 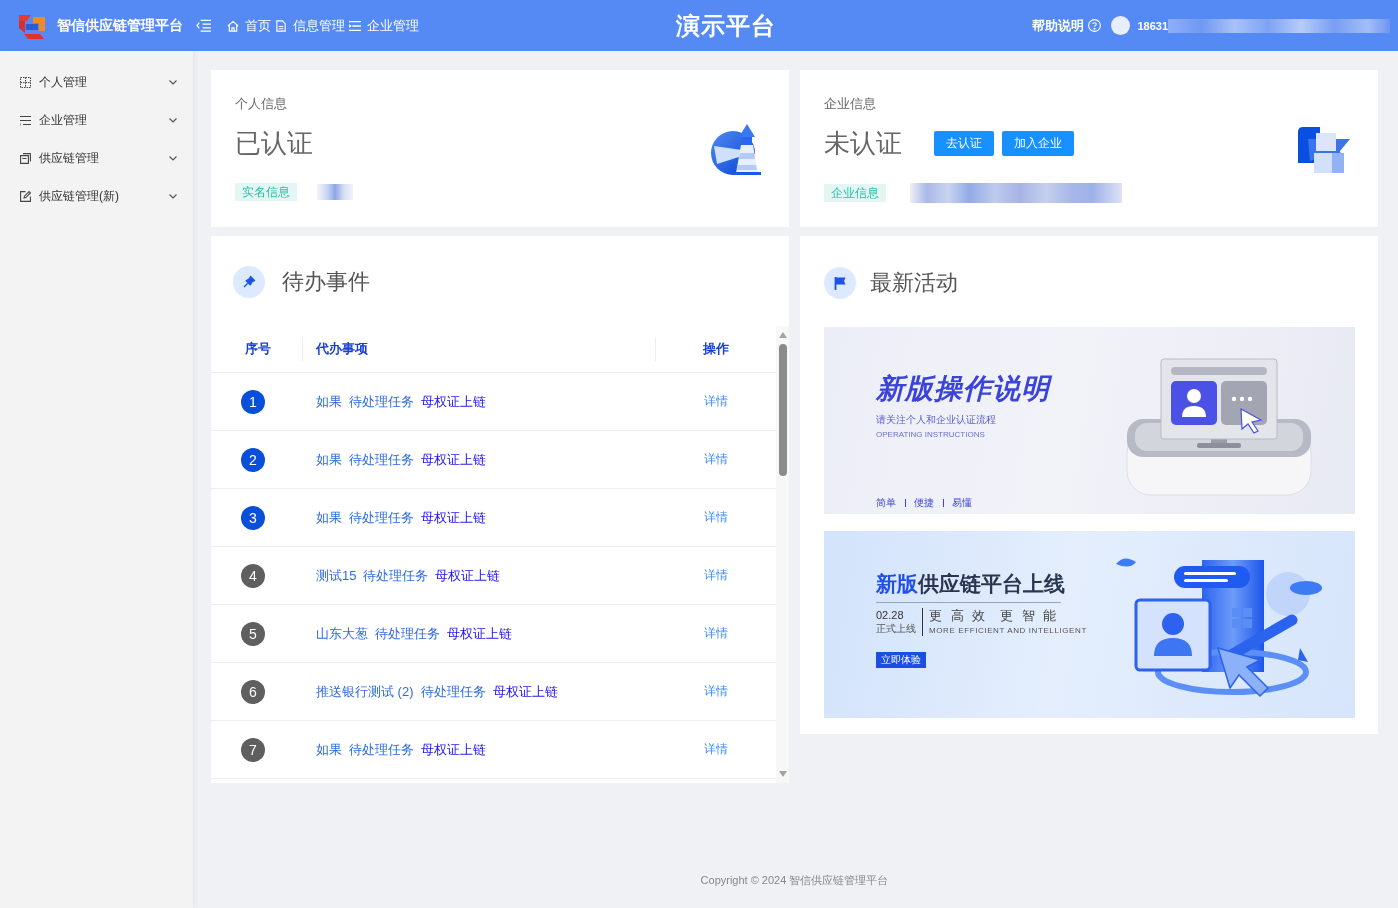 What do you see at coordinates (342, 633) in the screenshot?
I see `task-name: 山东大葱` at bounding box center [342, 633].